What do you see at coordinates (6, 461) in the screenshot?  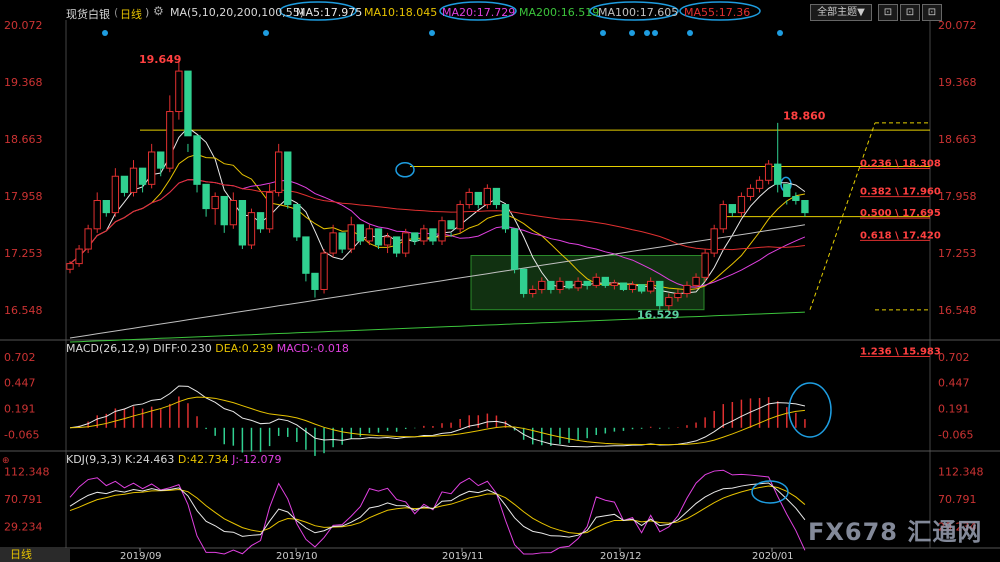 I see `kdj-add-icon: ⊕` at bounding box center [6, 461].